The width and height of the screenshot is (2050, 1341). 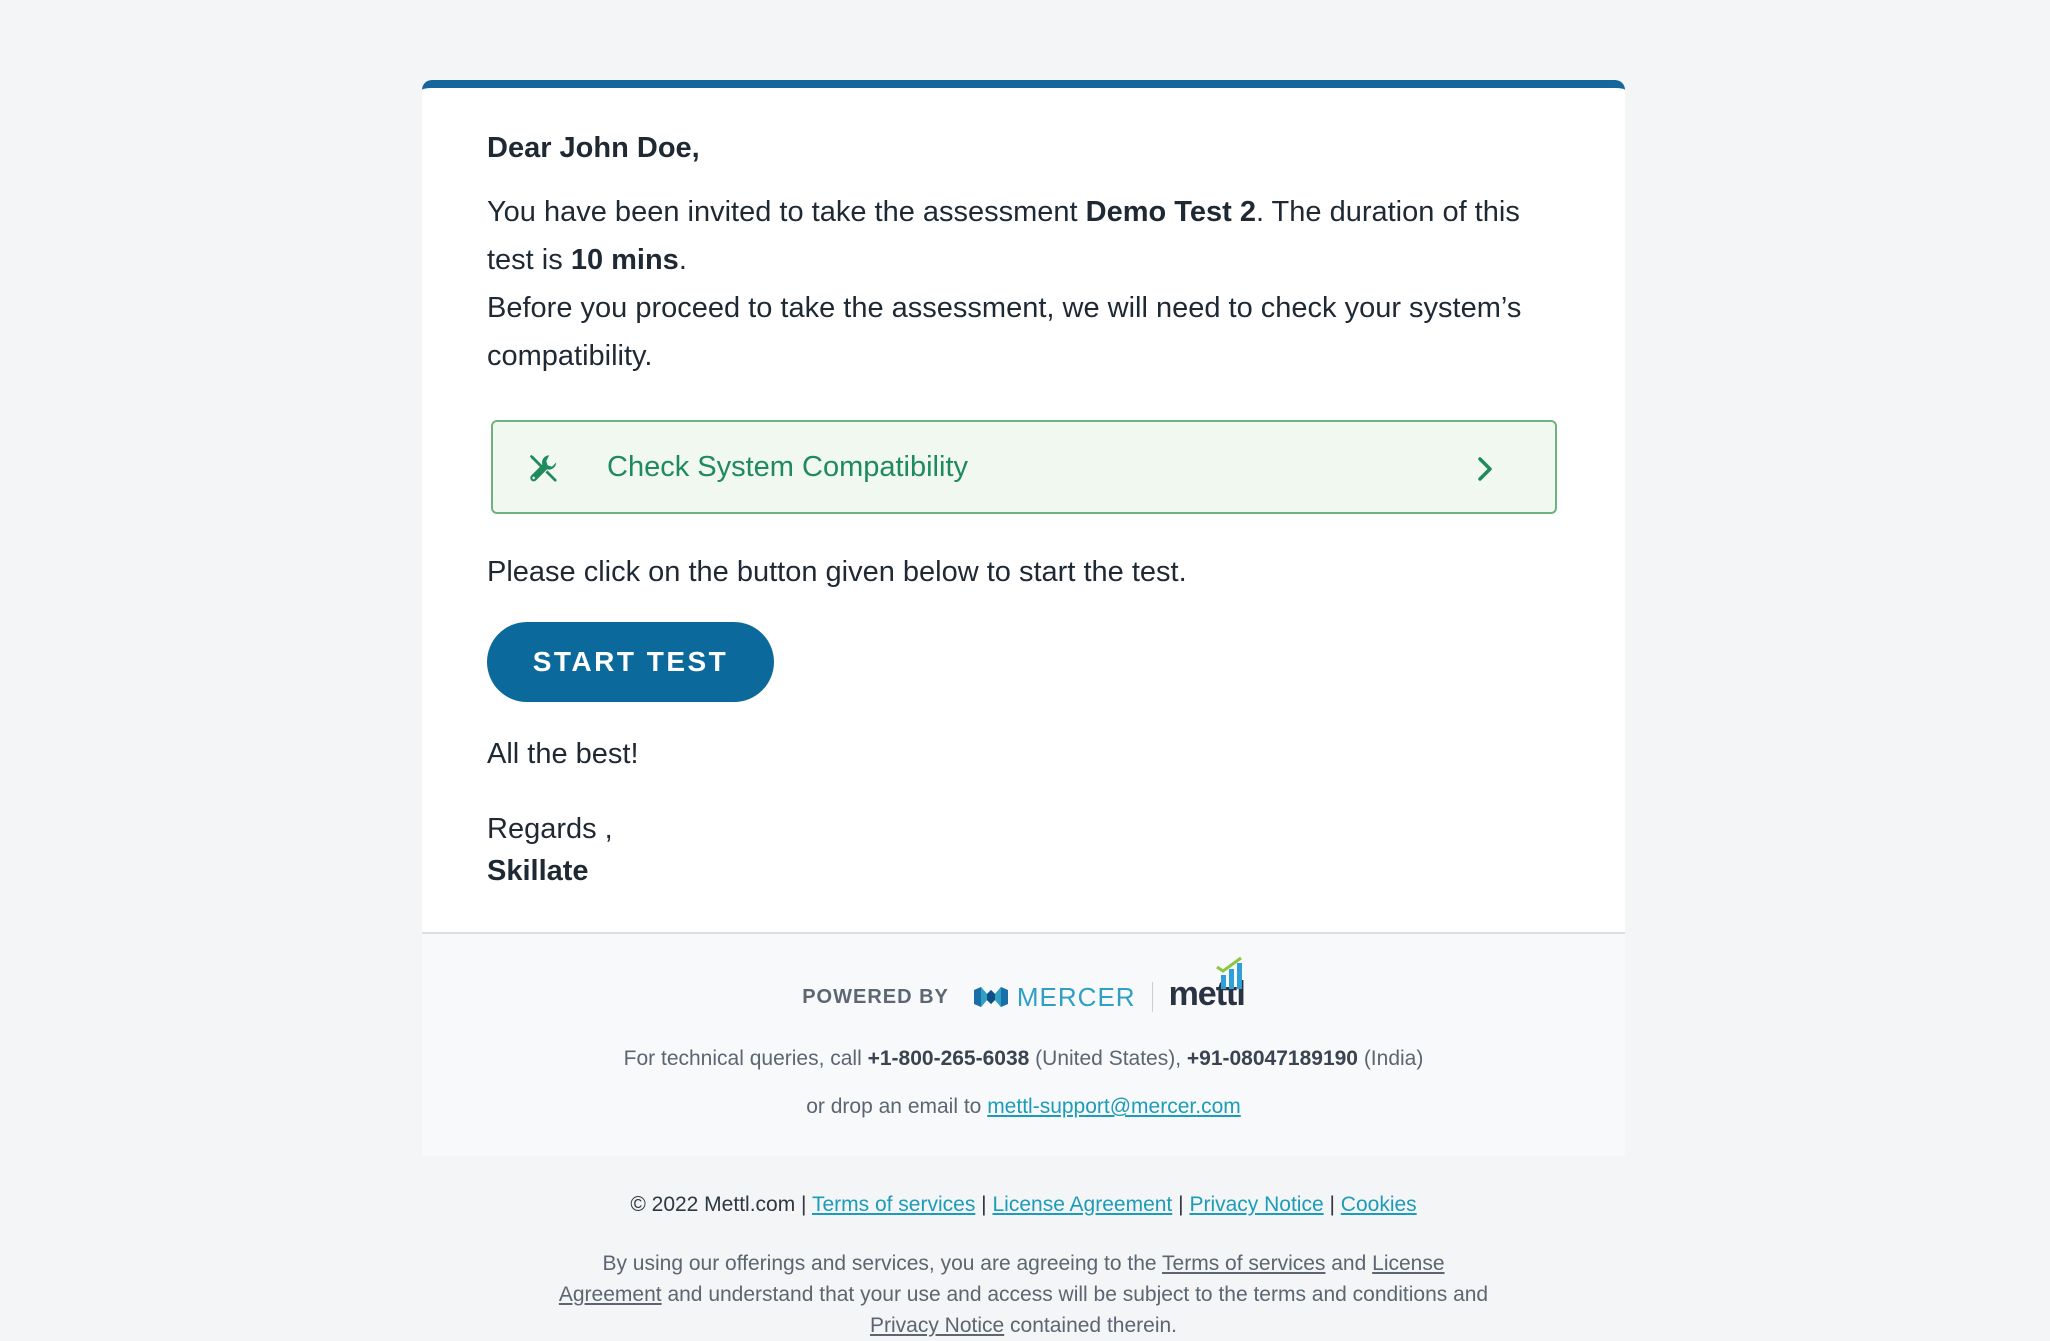 I want to click on tools-icon, so click(x=543, y=468).